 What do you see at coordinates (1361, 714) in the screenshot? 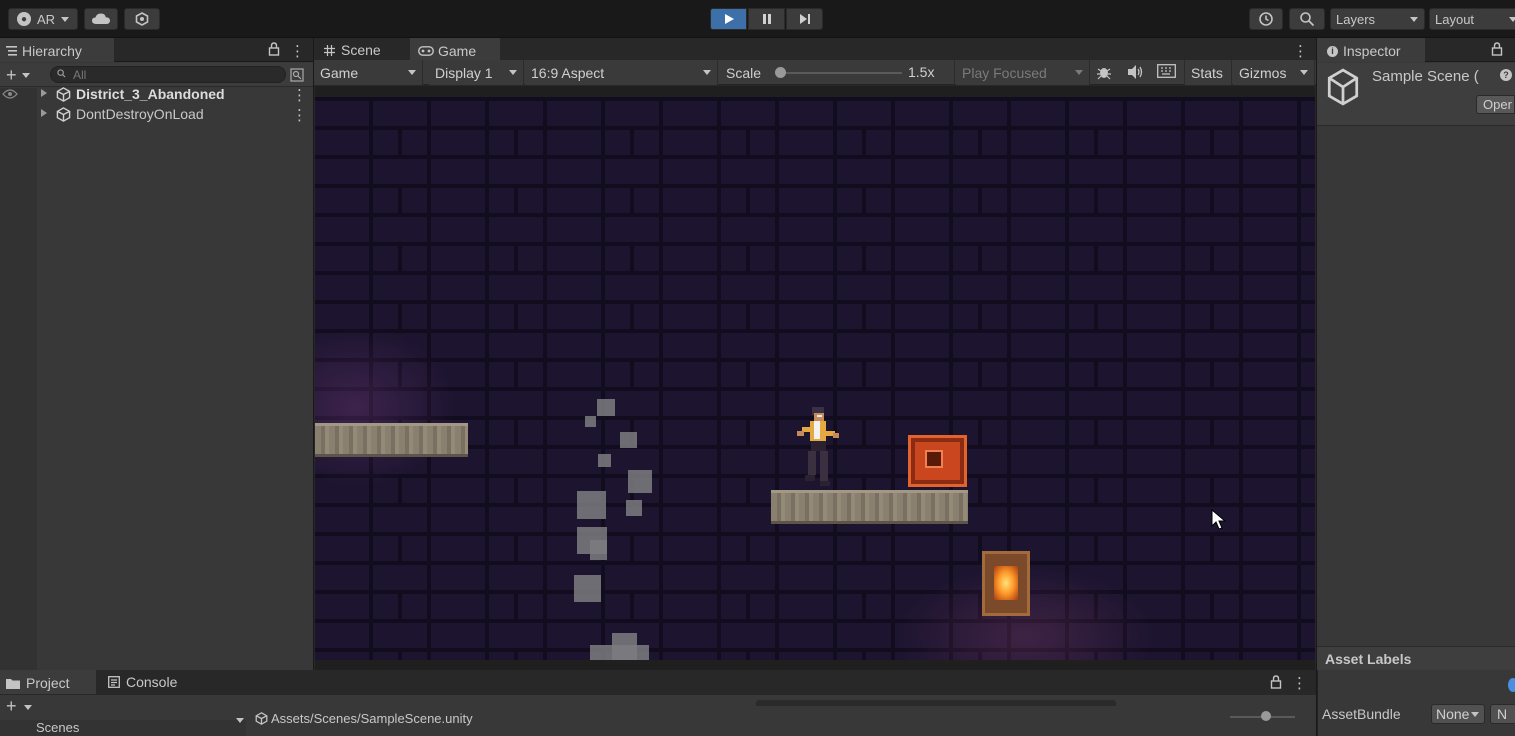
I see `assetbundle-label: AssetBundle` at bounding box center [1361, 714].